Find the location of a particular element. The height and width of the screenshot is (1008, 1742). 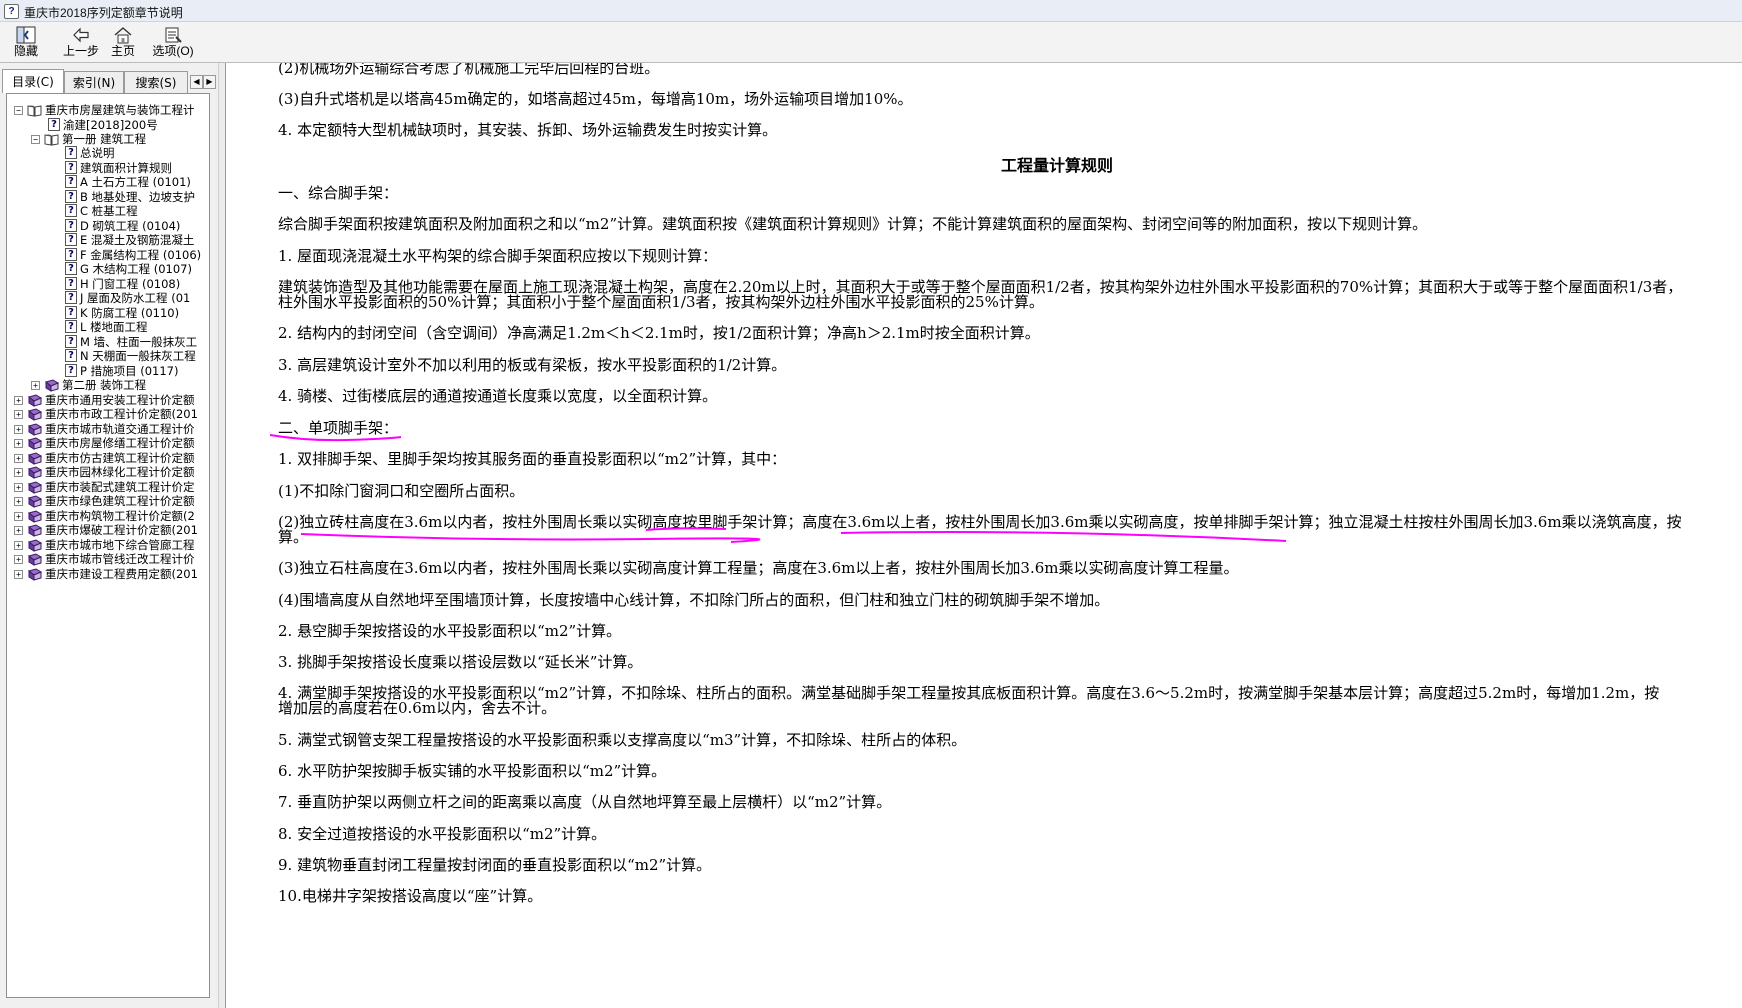

tree-item-label: G 木结构工程 (0107) is located at coordinates (136, 269).